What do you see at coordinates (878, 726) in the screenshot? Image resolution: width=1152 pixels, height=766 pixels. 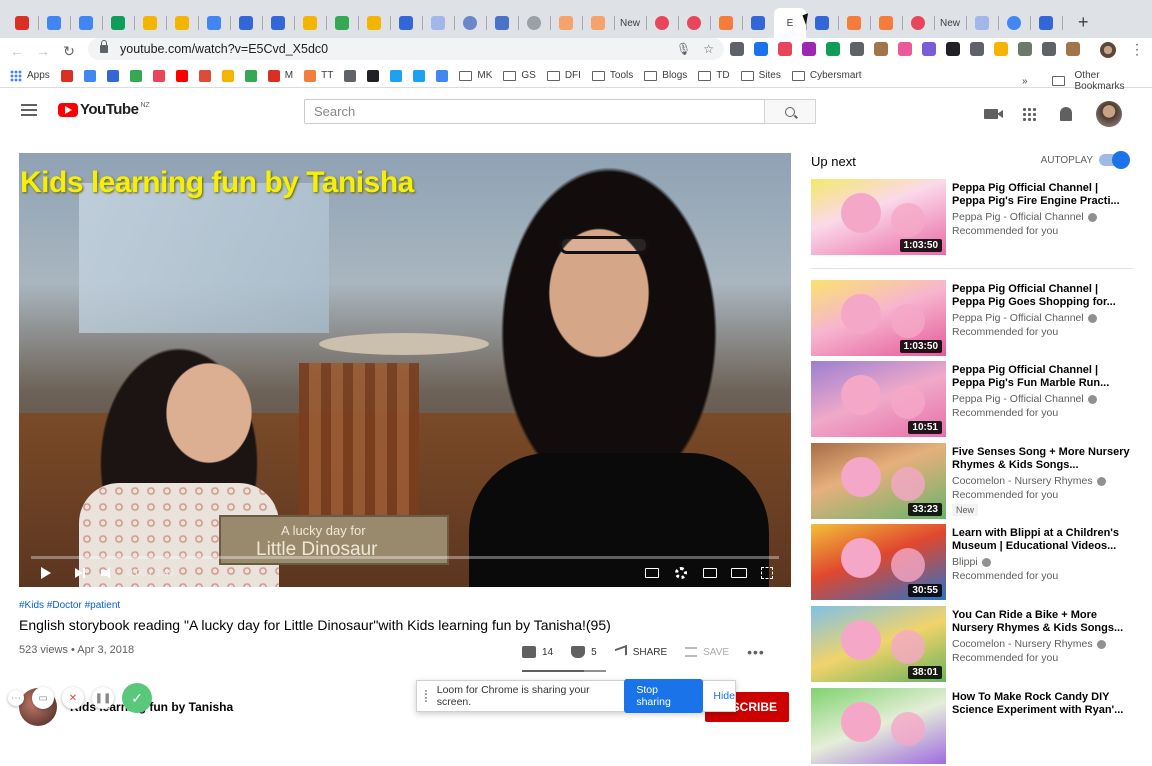 I see `video-thumbnail` at bounding box center [878, 726].